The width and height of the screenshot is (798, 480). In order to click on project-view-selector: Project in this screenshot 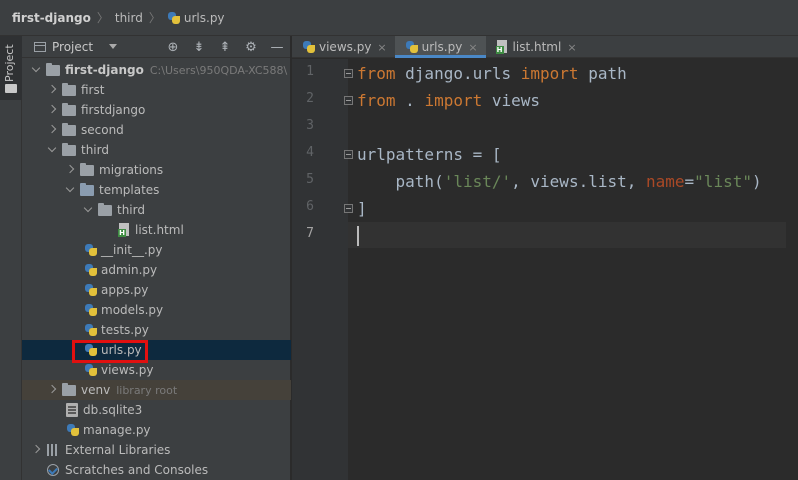, I will do `click(72, 47)`.